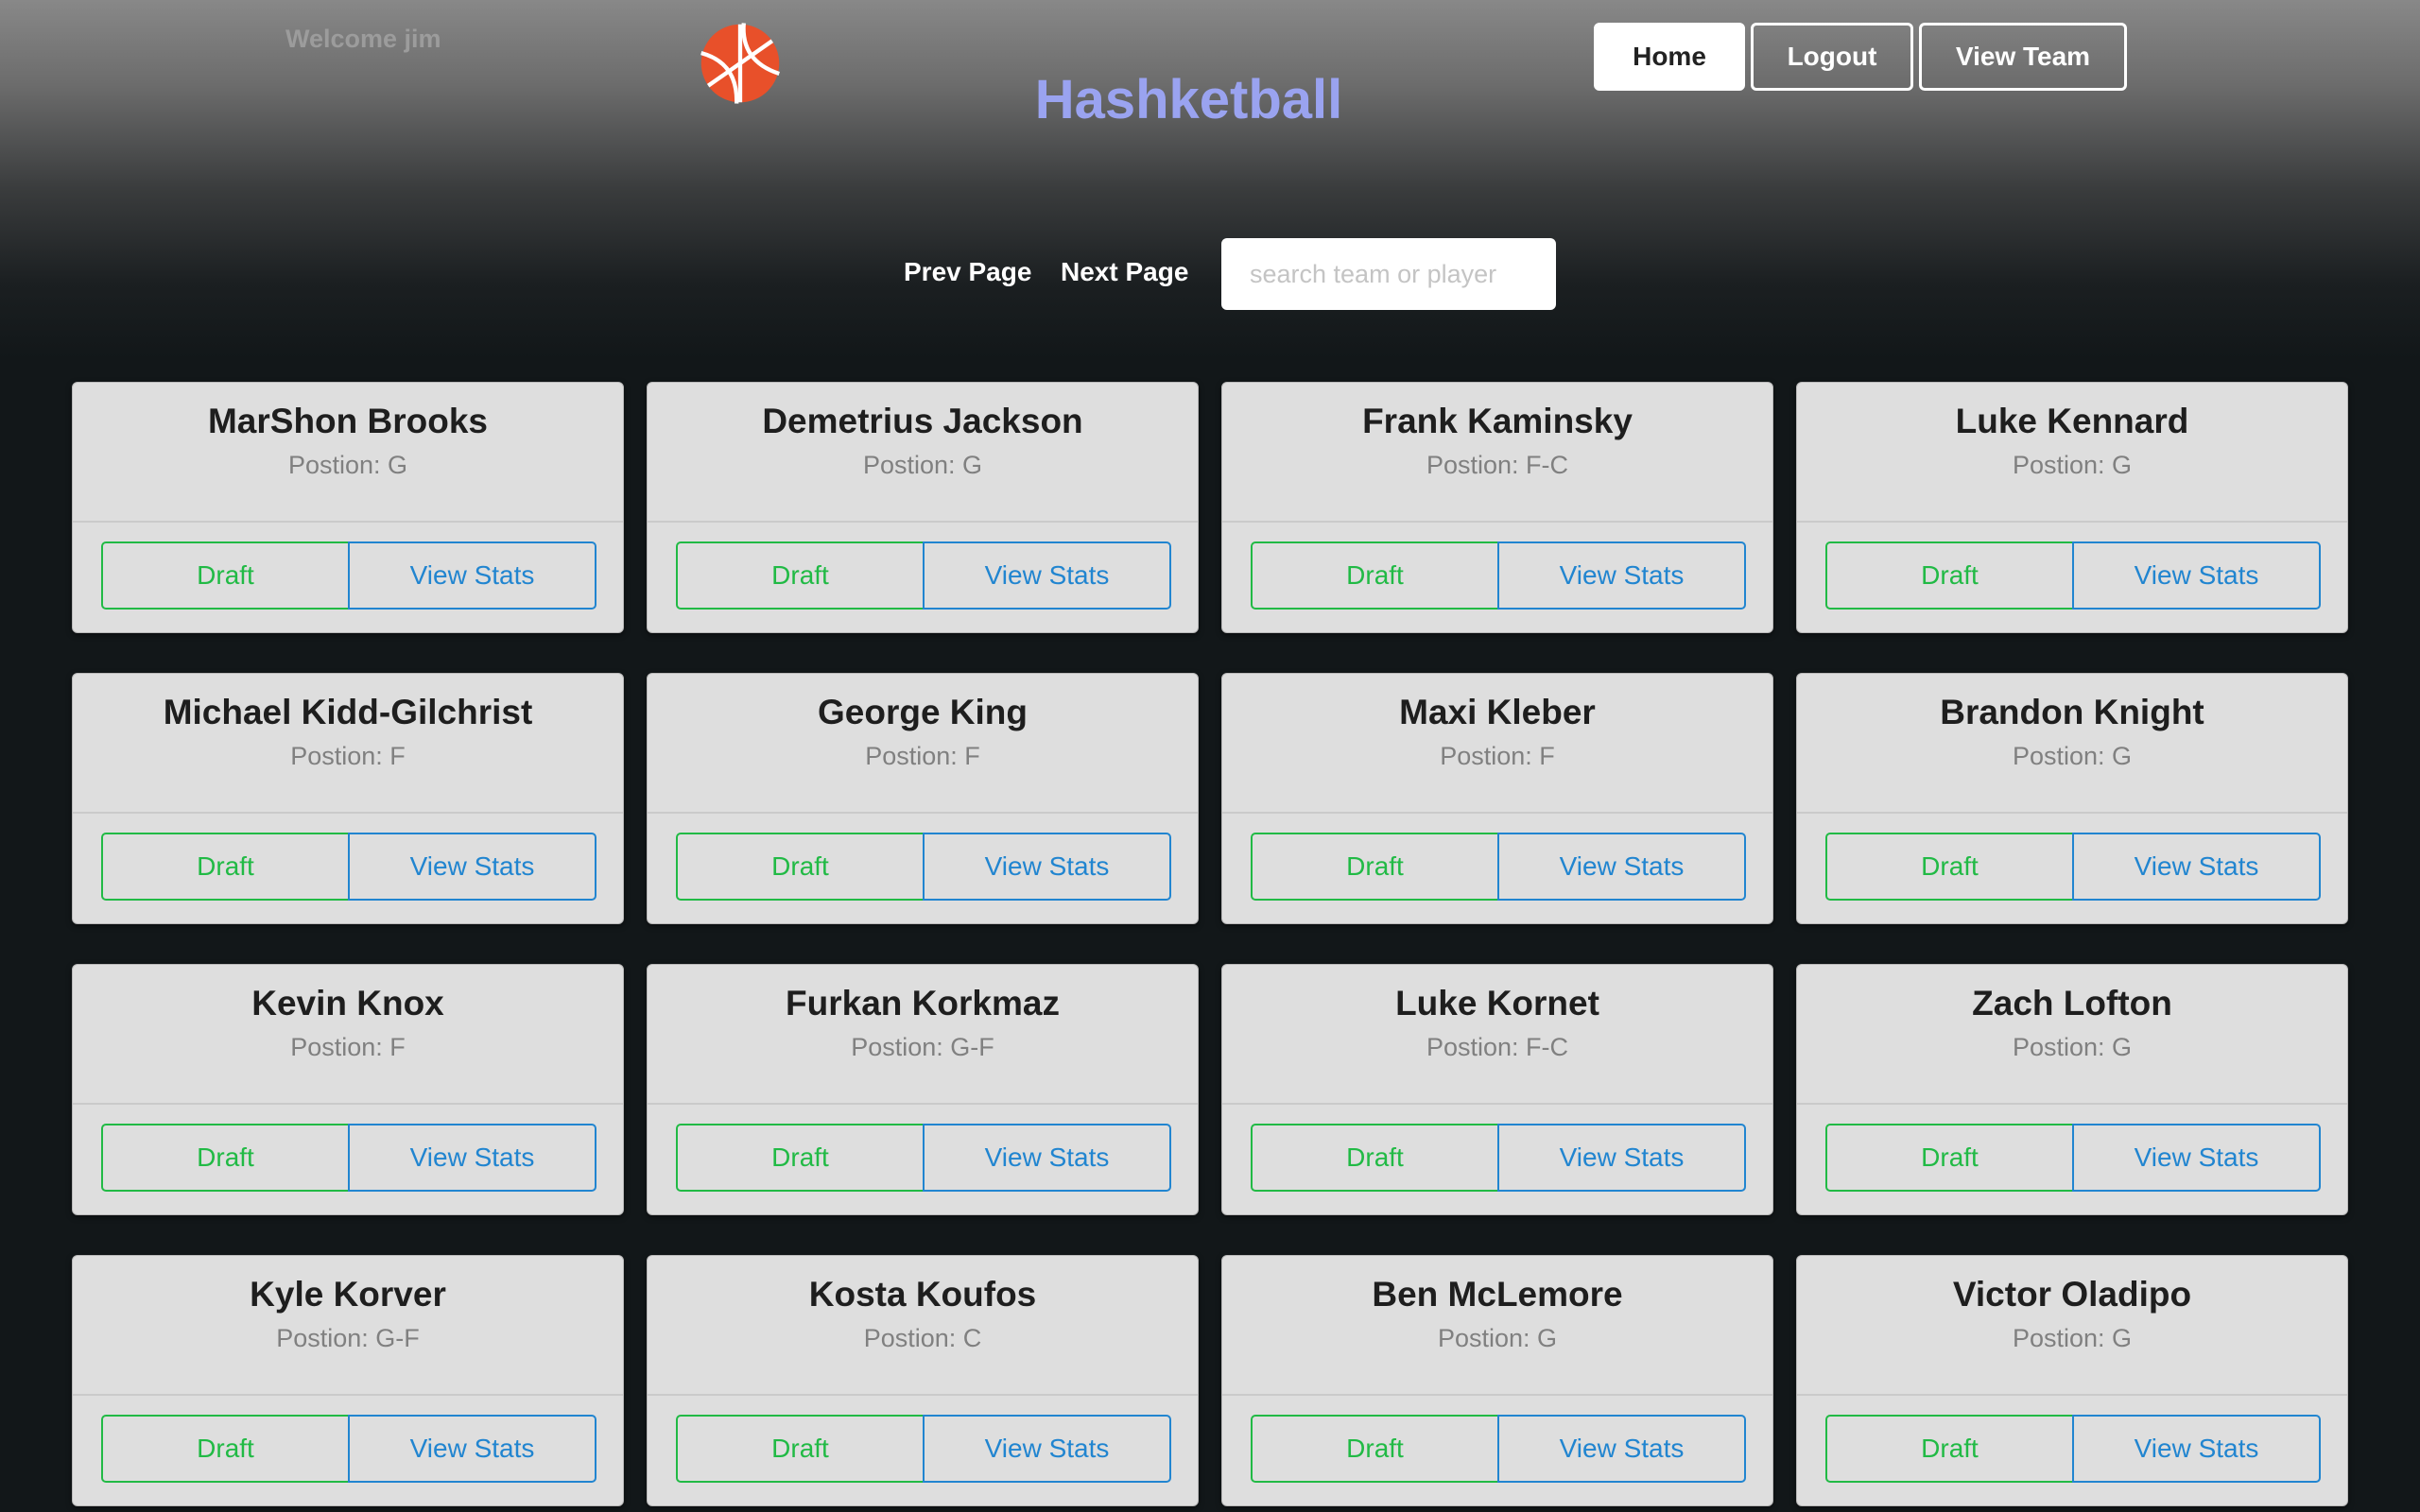 The height and width of the screenshot is (1512, 2420). What do you see at coordinates (1832, 57) in the screenshot?
I see `logout-button: Logout` at bounding box center [1832, 57].